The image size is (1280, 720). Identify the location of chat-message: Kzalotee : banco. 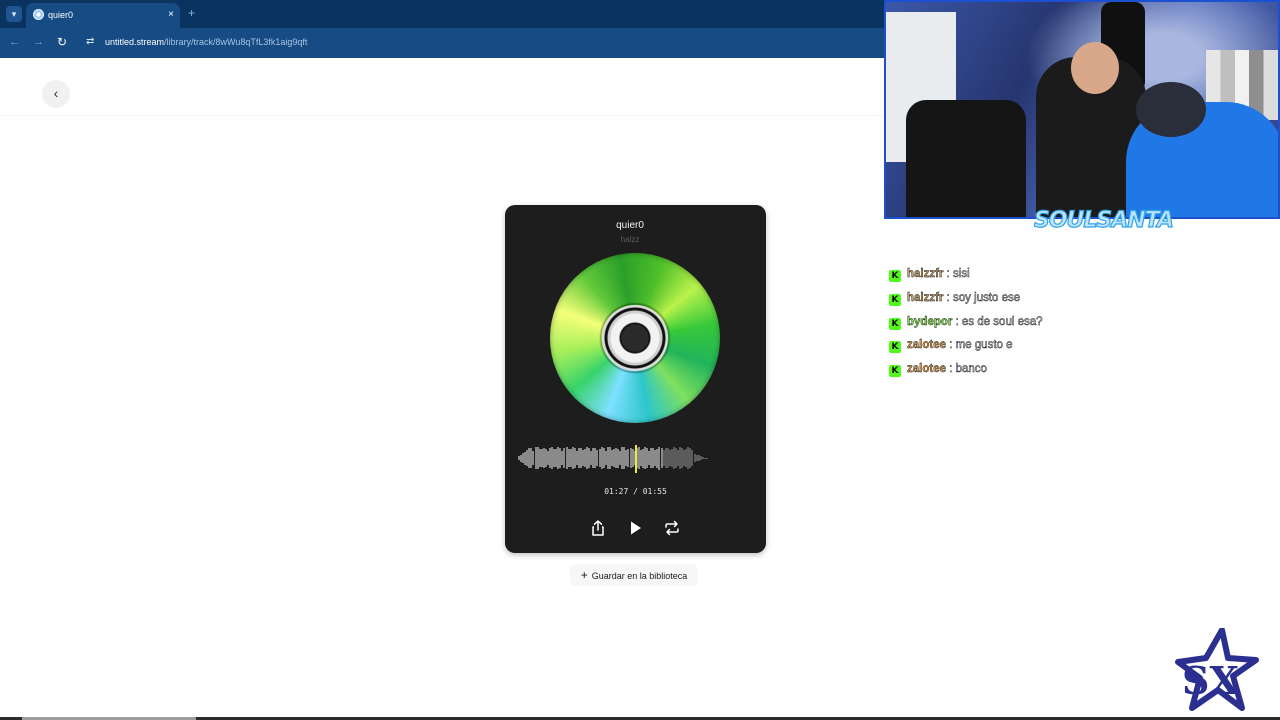
(1079, 373).